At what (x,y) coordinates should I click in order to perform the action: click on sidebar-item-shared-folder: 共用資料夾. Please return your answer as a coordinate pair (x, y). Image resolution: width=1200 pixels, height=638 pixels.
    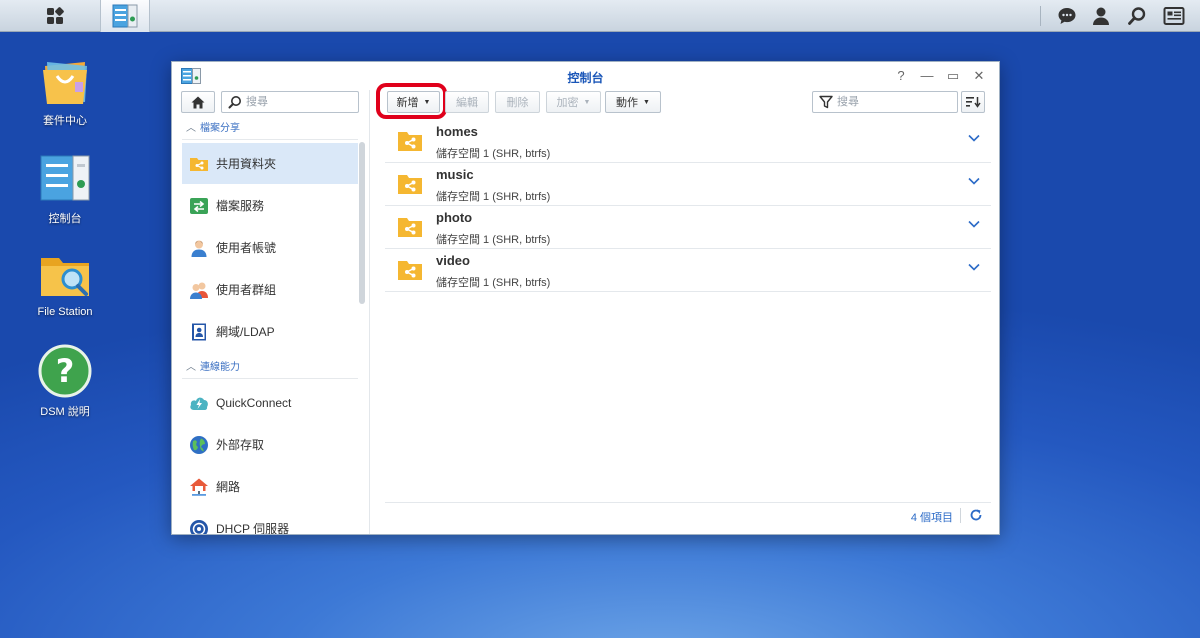
    Looking at the image, I should click on (270, 163).